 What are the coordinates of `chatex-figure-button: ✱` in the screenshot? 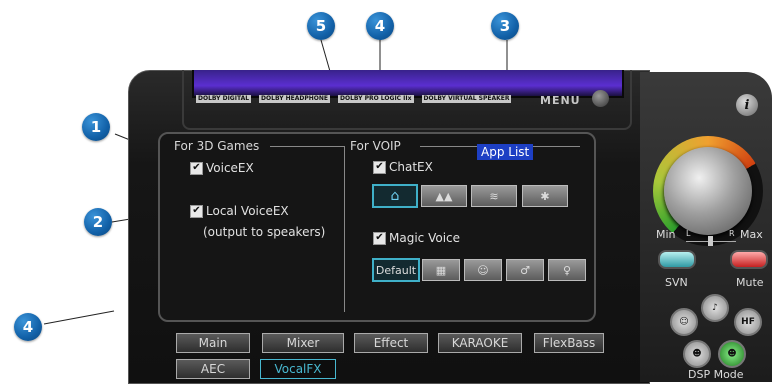 It's located at (545, 196).